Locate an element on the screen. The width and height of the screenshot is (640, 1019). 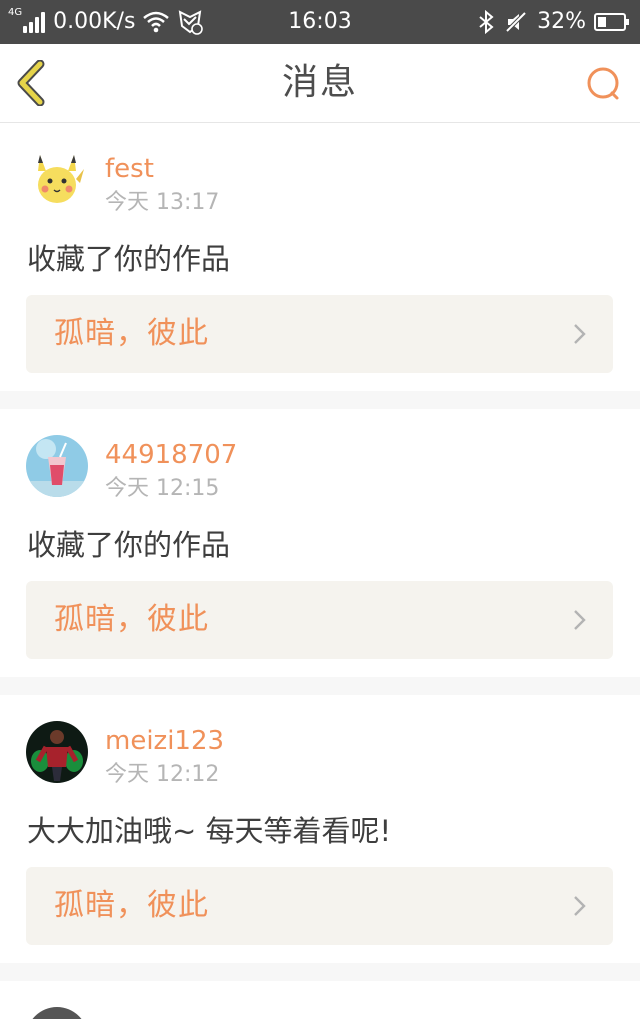
search-button is located at coordinates (604, 84).